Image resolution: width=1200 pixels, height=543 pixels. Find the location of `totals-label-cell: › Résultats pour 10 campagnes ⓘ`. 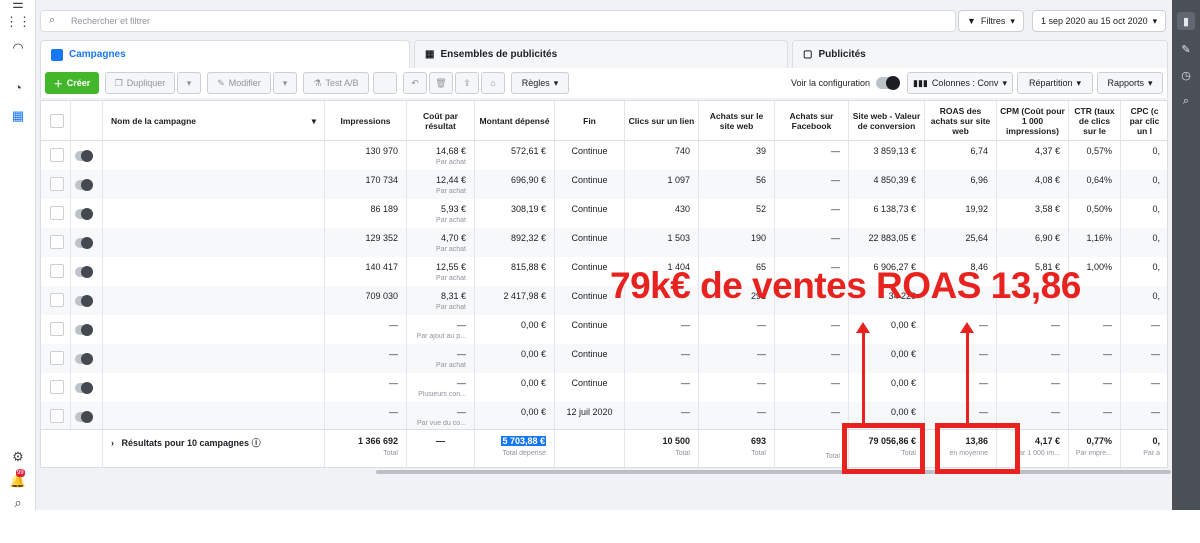

totals-label-cell: › Résultats pour 10 campagnes ⓘ is located at coordinates (214, 448).